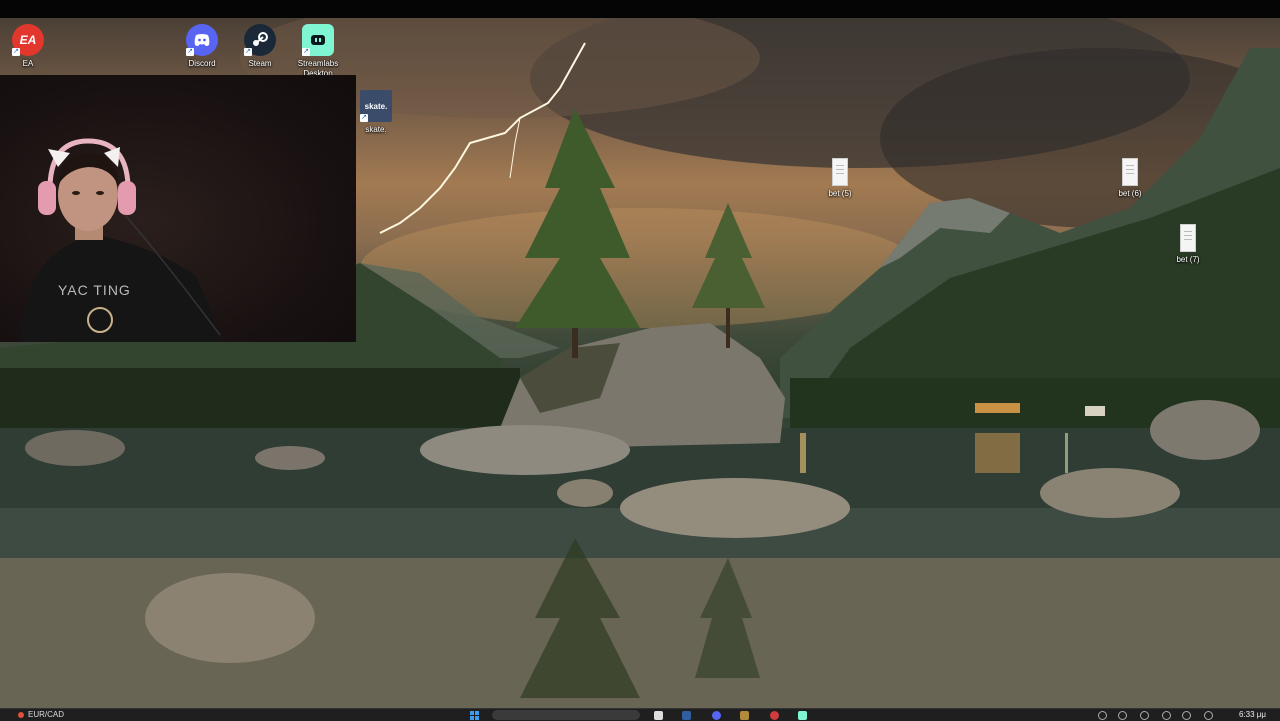 Image resolution: width=1280 pixels, height=721 pixels. What do you see at coordinates (120, 240) in the screenshot?
I see `webcam-person` at bounding box center [120, 240].